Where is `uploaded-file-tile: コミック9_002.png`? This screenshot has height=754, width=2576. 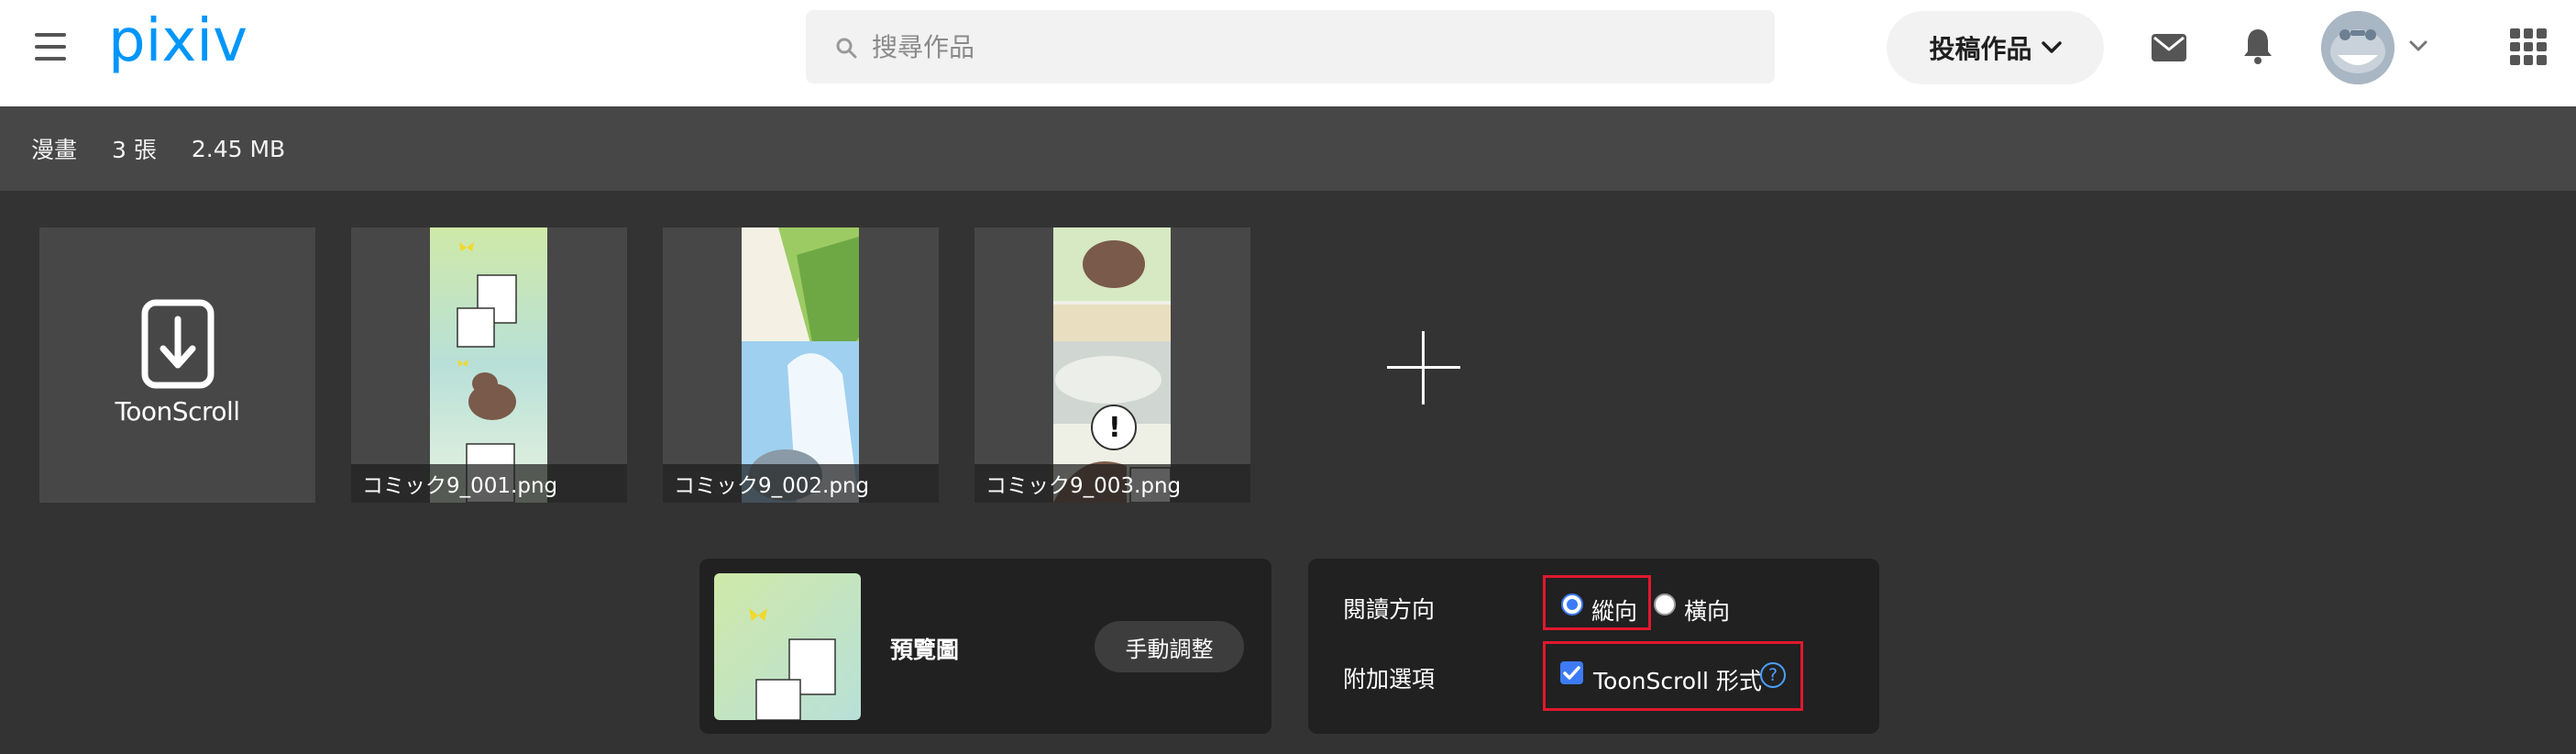 uploaded-file-tile: コミック9_002.png is located at coordinates (801, 365).